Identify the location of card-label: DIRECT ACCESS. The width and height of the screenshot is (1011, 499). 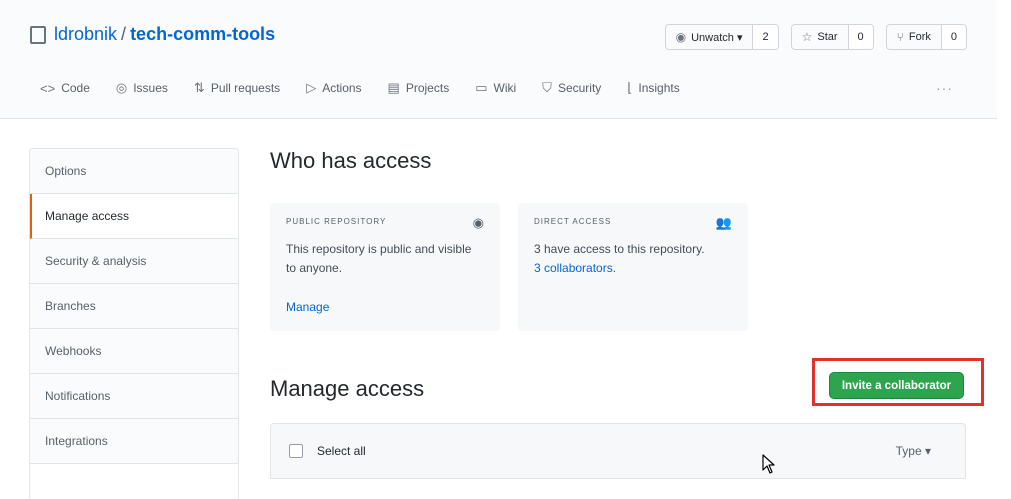
(573, 221).